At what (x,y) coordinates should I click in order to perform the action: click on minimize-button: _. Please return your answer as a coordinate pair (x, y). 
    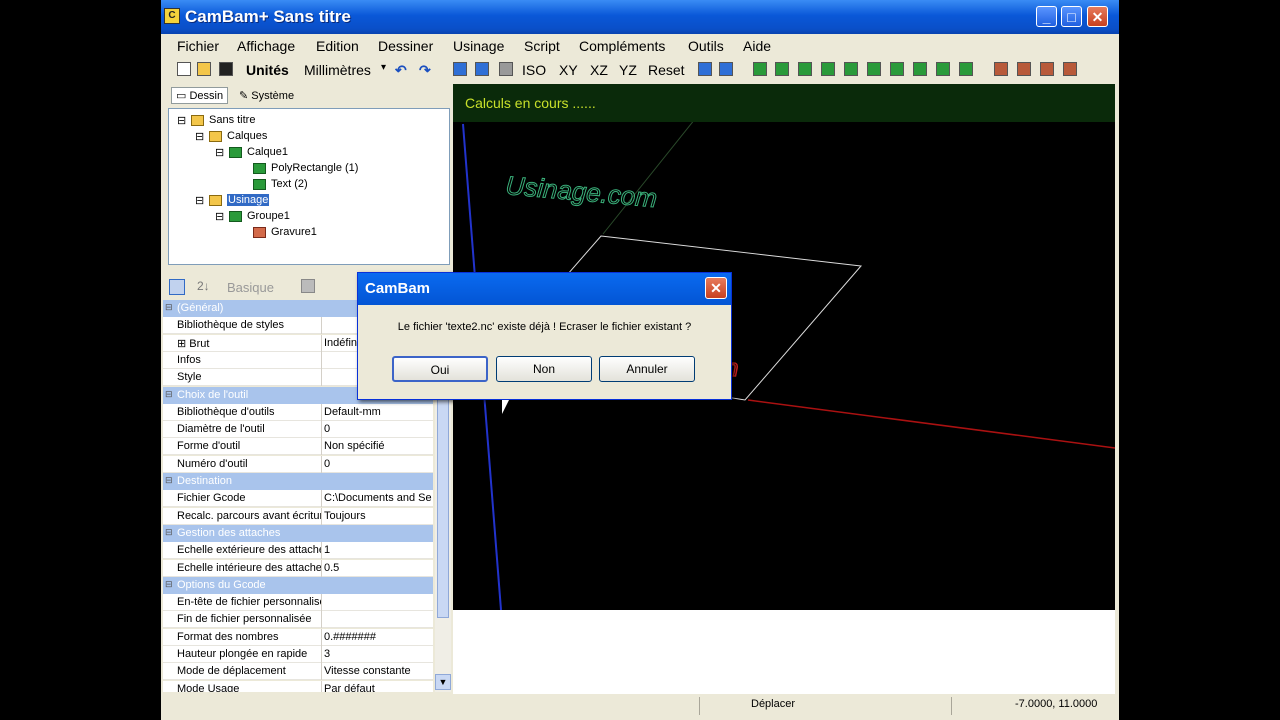
    Looking at the image, I should click on (1046, 16).